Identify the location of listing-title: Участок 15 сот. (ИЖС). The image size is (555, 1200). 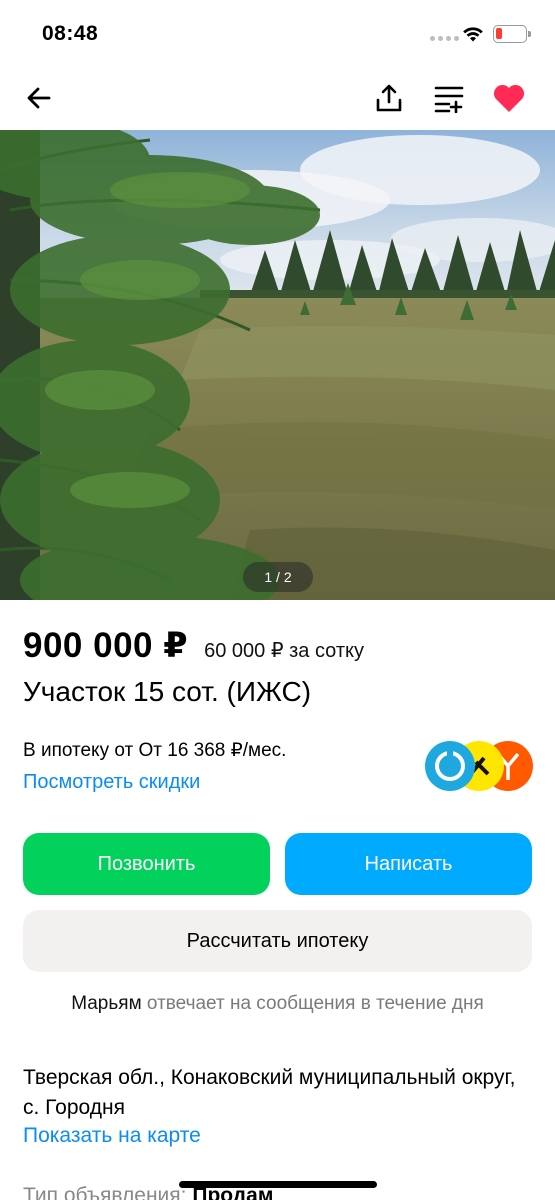
(167, 691).